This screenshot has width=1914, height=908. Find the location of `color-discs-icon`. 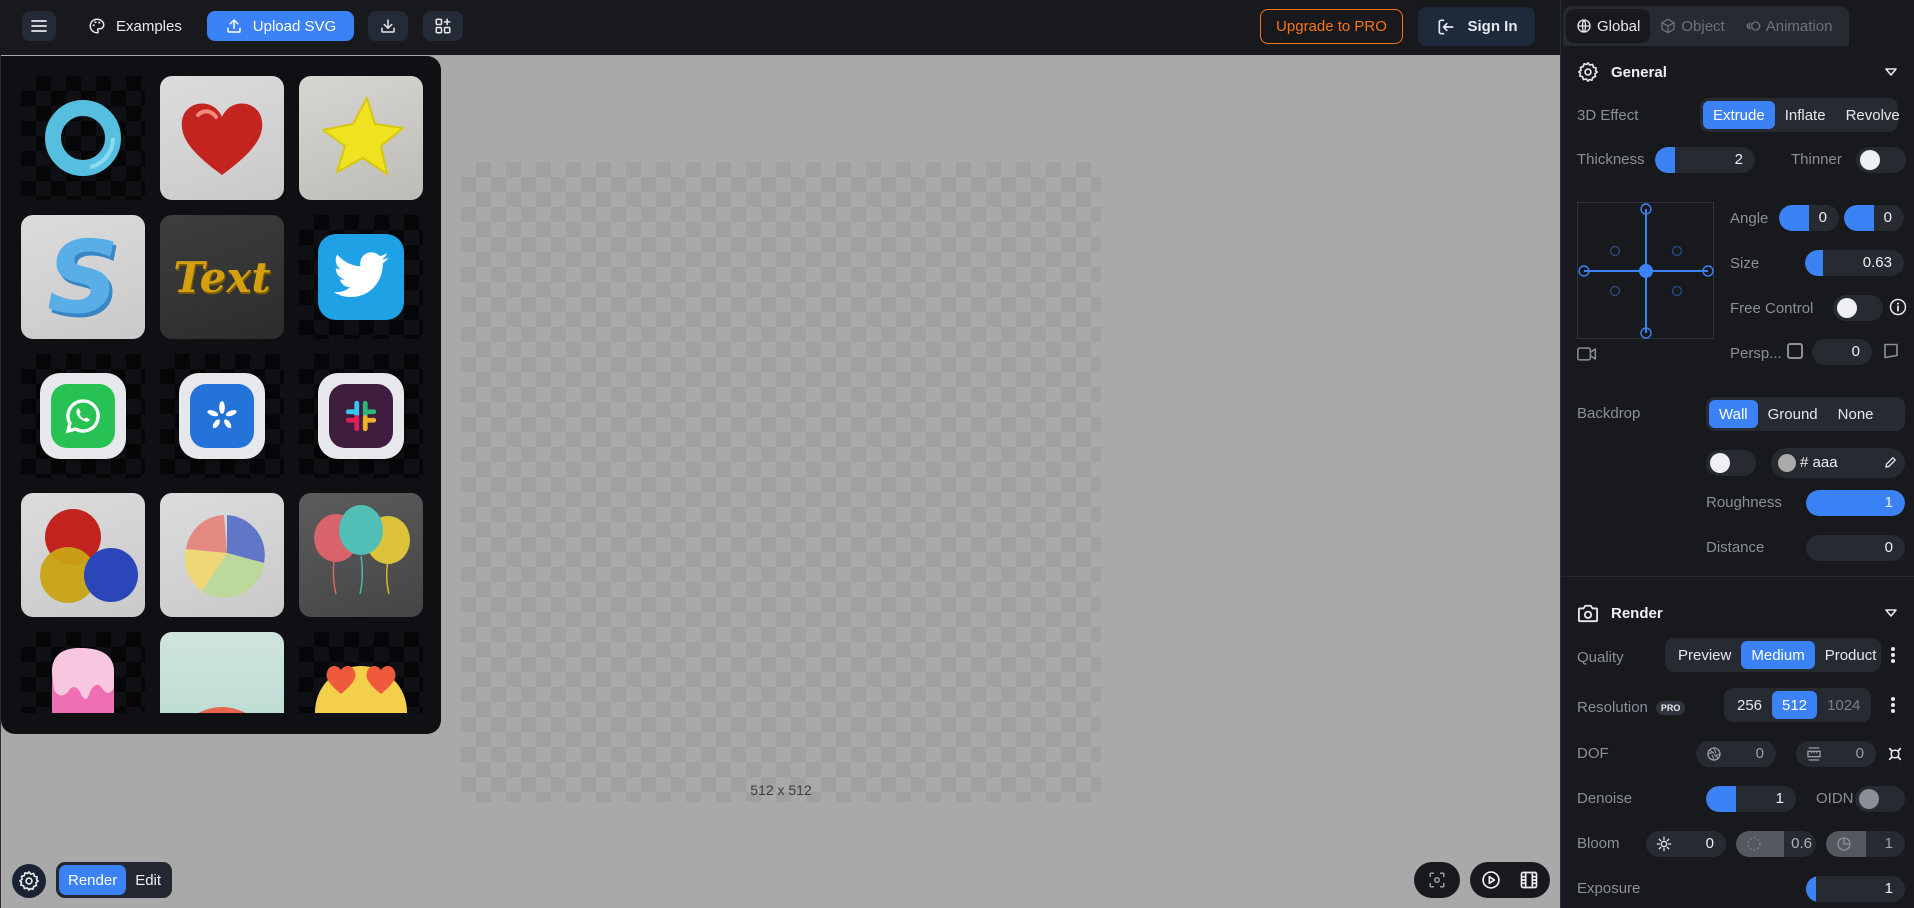

color-discs-icon is located at coordinates (89, 556).